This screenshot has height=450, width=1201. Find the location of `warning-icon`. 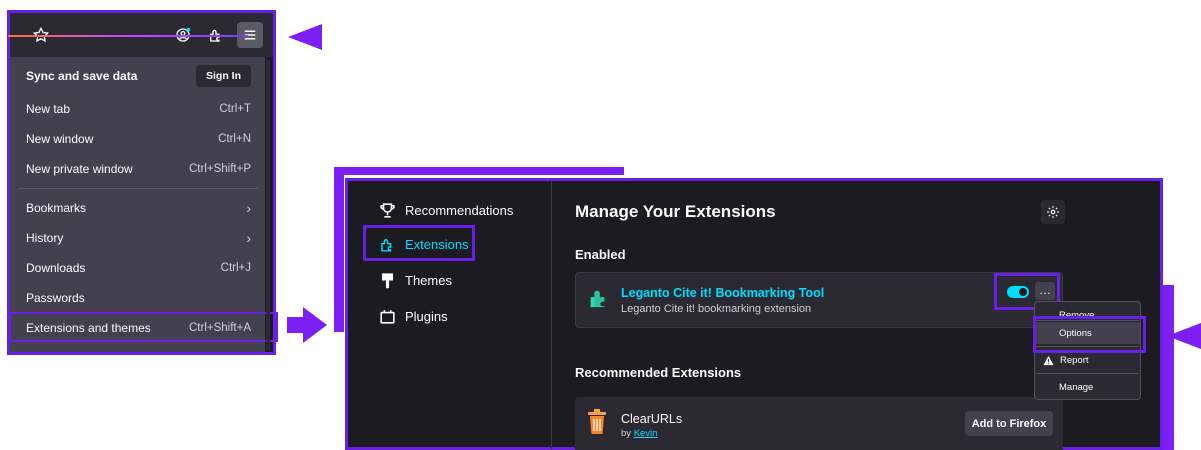

warning-icon is located at coordinates (1048, 360).